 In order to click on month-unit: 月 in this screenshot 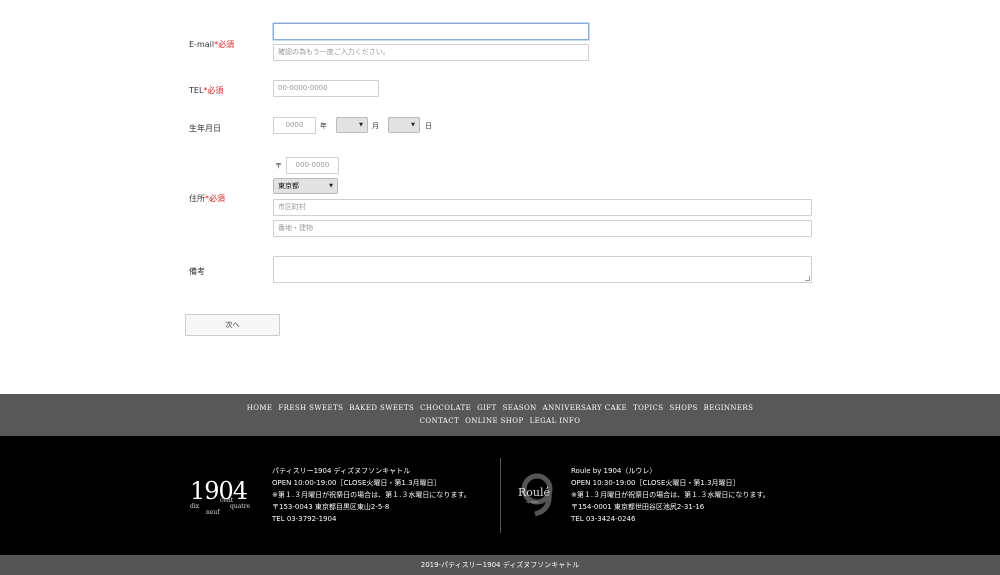, I will do `click(375, 126)`.